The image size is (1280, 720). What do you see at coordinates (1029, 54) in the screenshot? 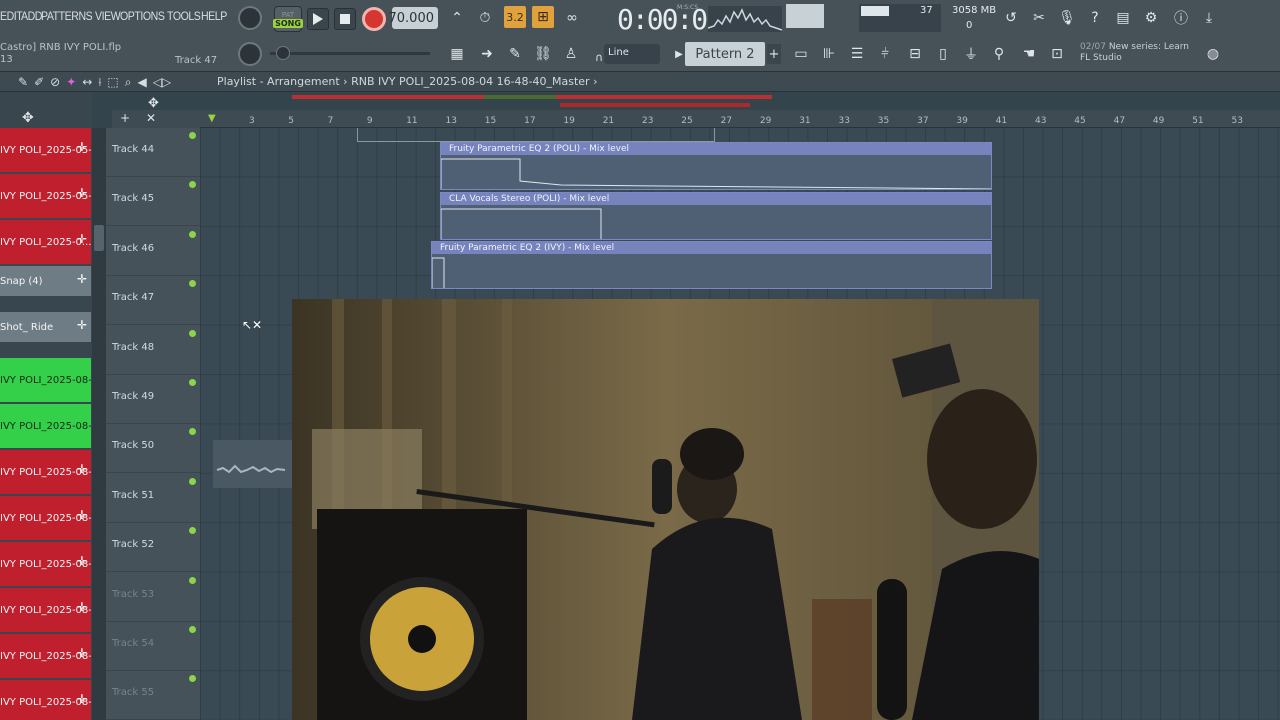
I see `touch-icon: ☚` at bounding box center [1029, 54].